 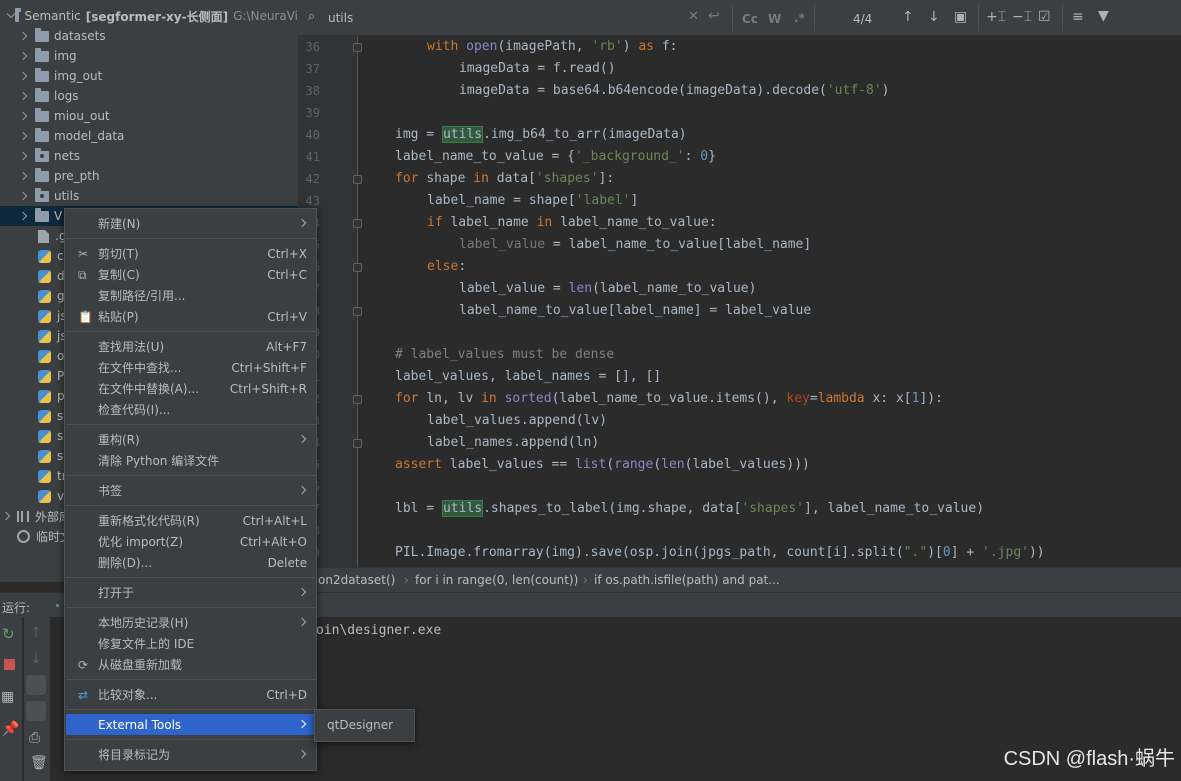 I want to click on select-all-occurrences-icon: ☑, so click(x=1044, y=17).